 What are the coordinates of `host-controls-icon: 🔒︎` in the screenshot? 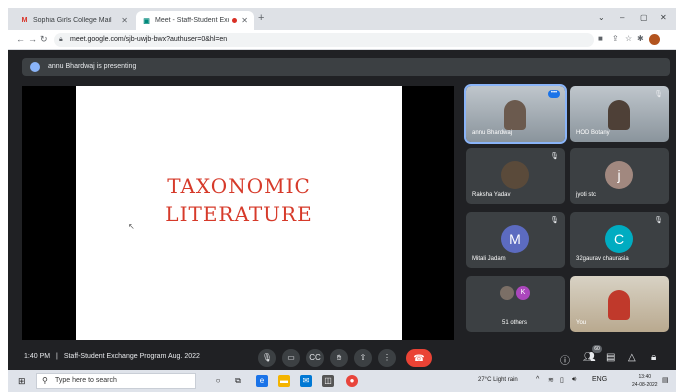 It's located at (653, 357).